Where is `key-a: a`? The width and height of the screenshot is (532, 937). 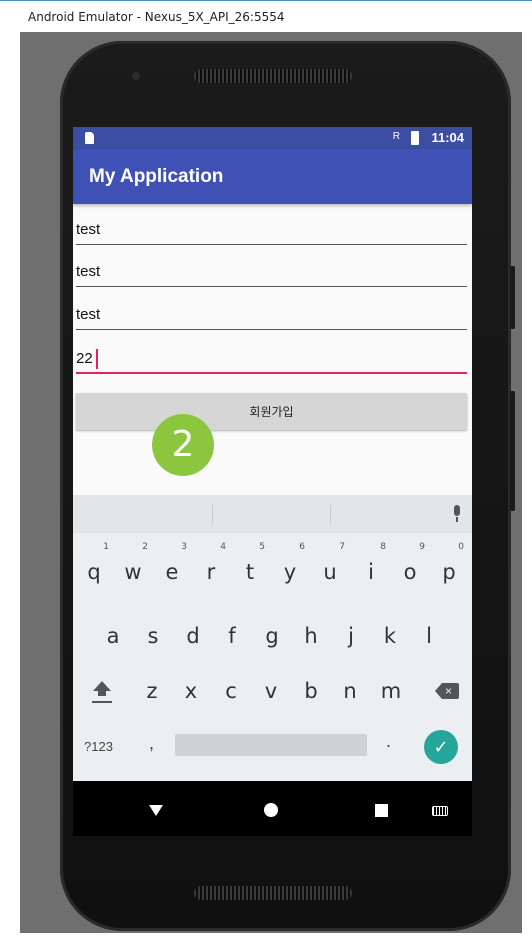
key-a: a is located at coordinates (113, 636).